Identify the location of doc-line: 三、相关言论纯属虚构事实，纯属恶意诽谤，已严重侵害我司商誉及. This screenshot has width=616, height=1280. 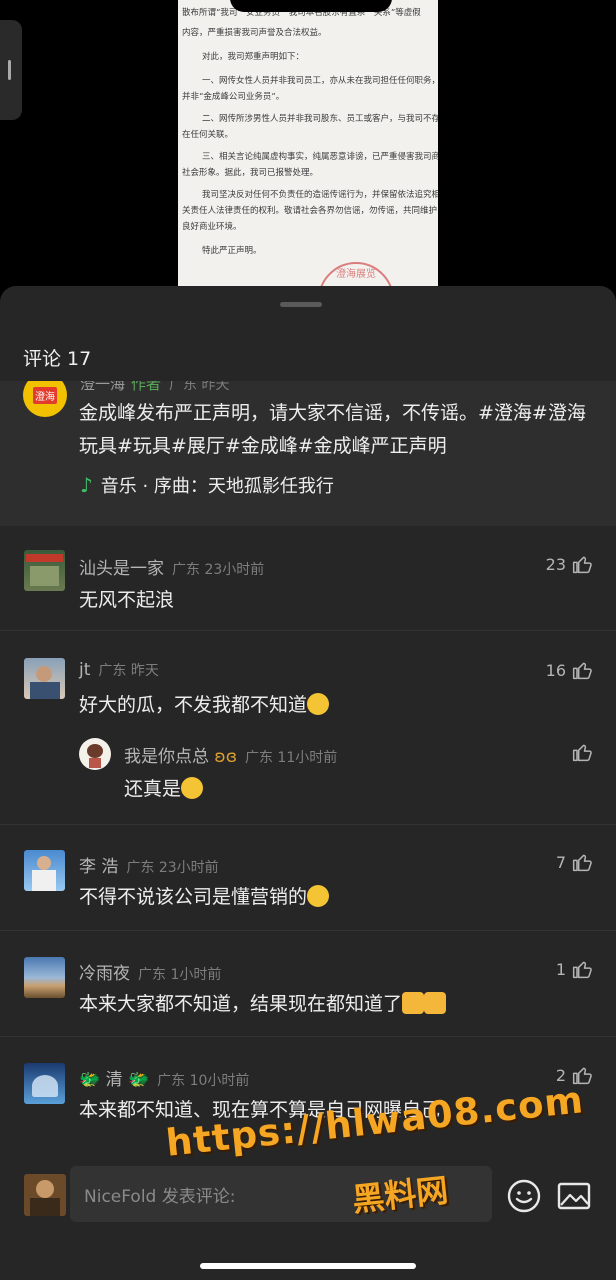
(320, 157).